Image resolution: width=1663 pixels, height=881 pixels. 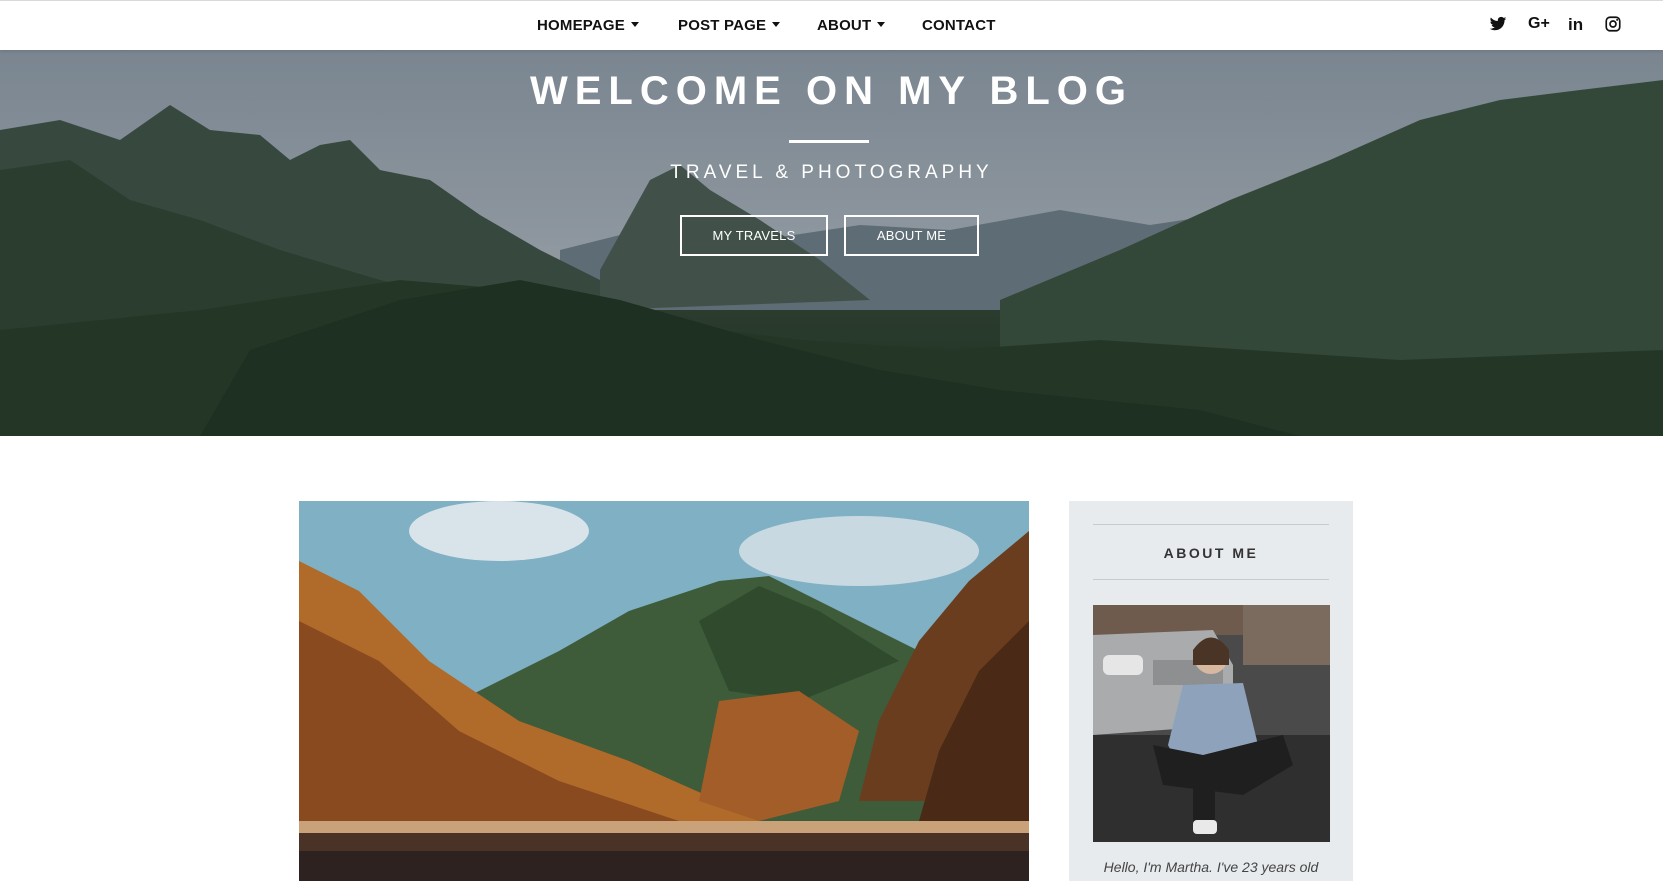 I want to click on nav-item-contact: CONTACT, so click(x=959, y=25).